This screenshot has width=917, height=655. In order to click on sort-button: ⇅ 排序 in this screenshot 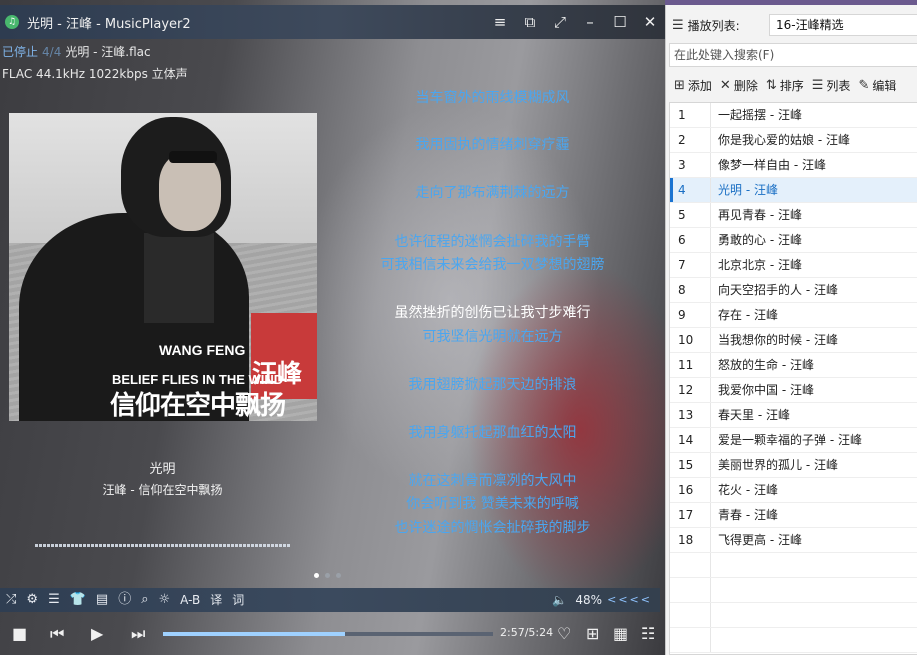, I will do `click(785, 85)`.